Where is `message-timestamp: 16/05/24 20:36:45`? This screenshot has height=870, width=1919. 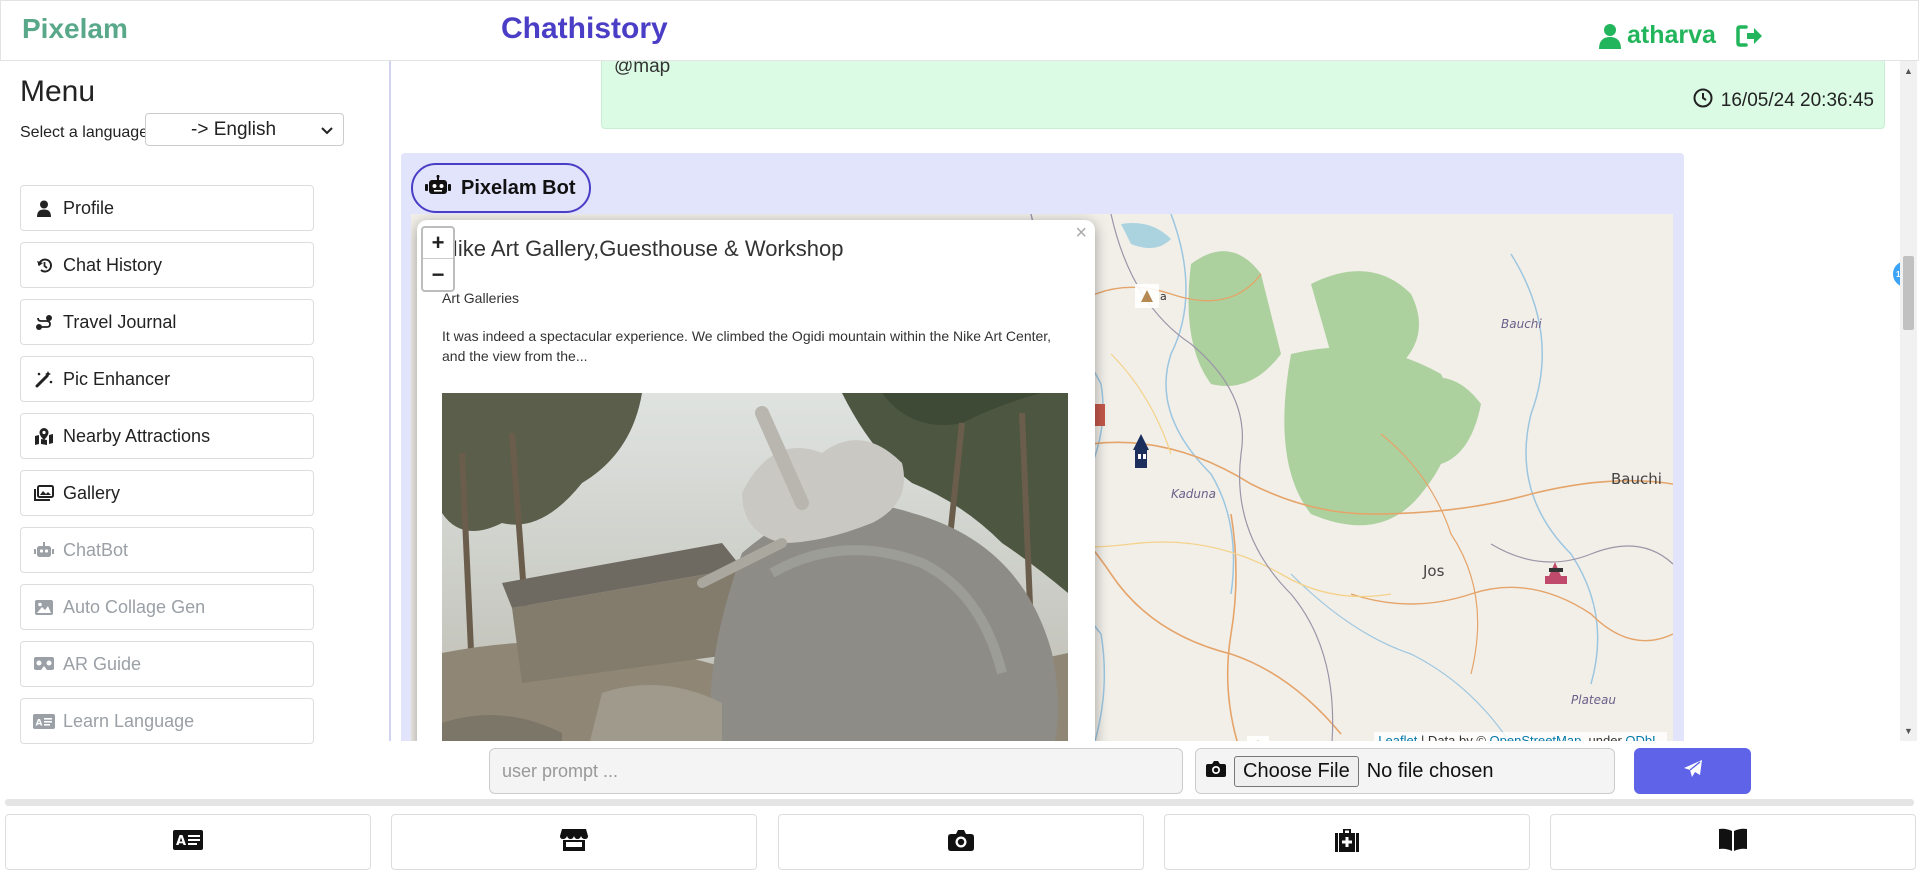 message-timestamp: 16/05/24 20:36:45 is located at coordinates (1783, 101).